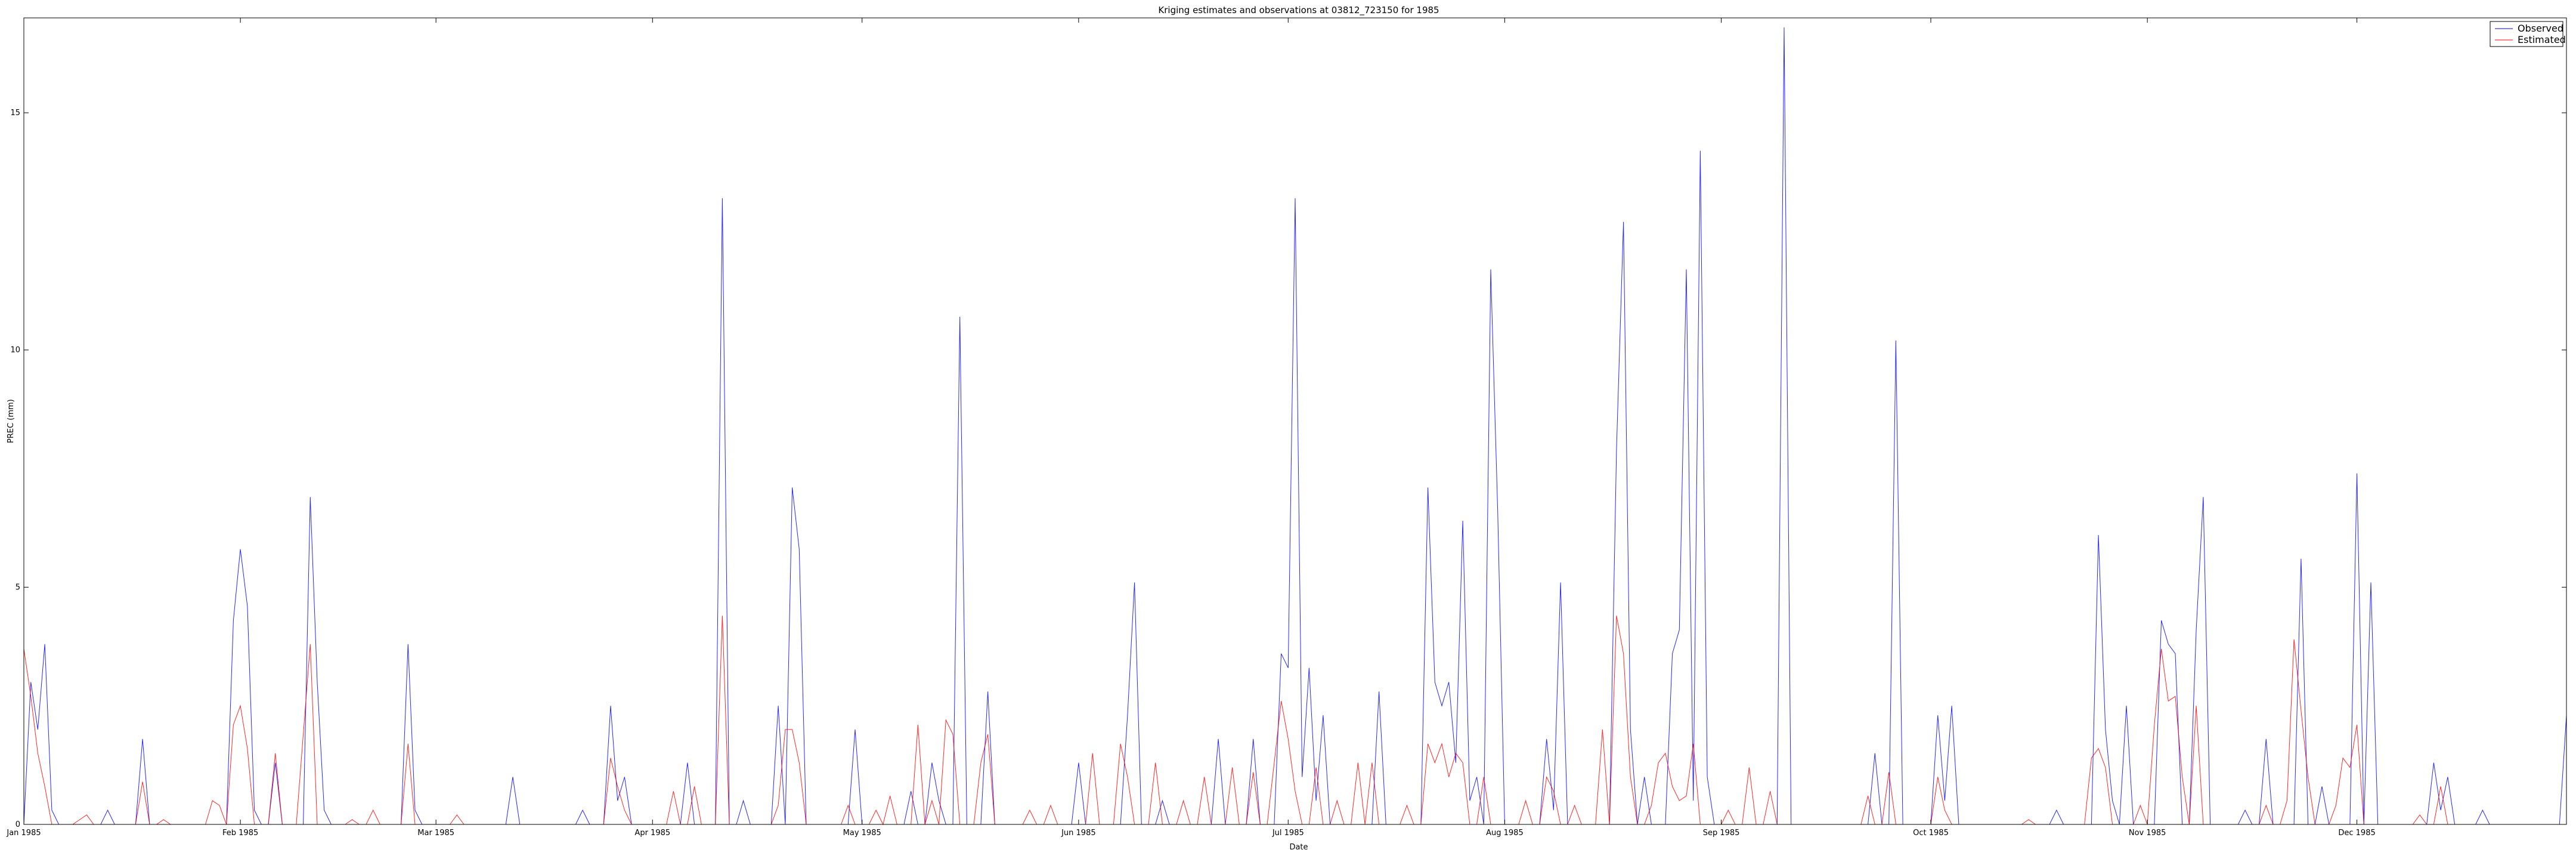 Image resolution: width=2576 pixels, height=859 pixels. What do you see at coordinates (18, 824) in the screenshot?
I see `y-tick-label: 0` at bounding box center [18, 824].